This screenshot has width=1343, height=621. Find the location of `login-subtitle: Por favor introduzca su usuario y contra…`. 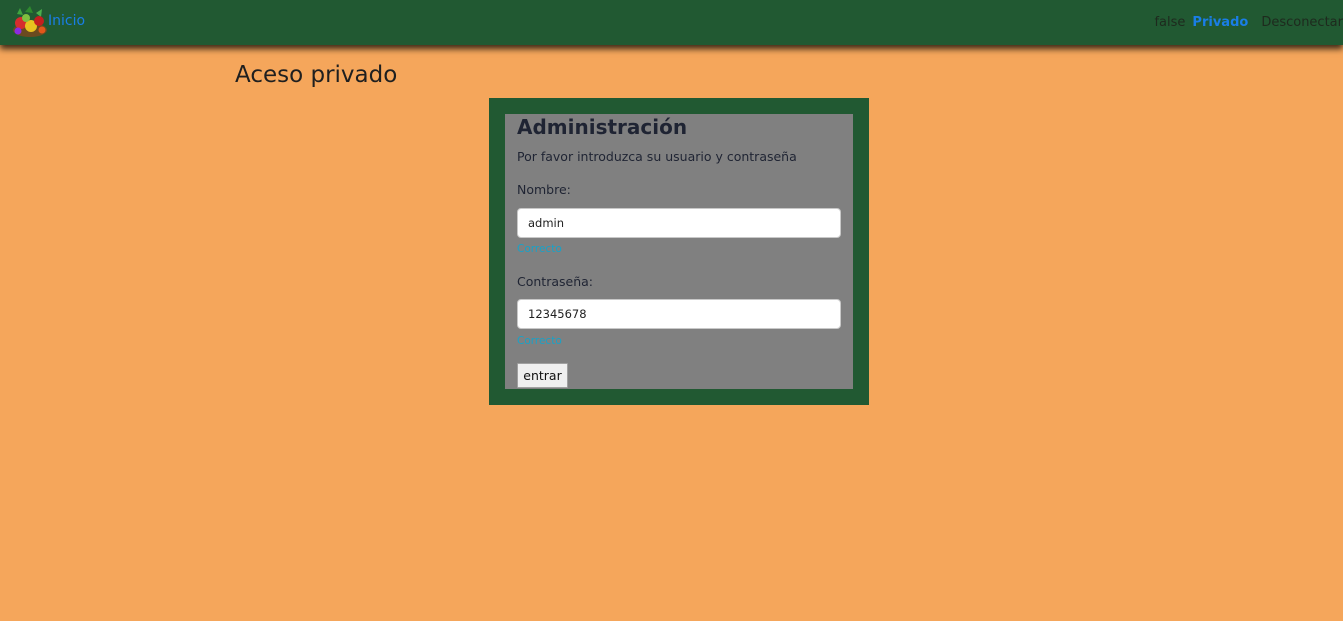

login-subtitle: Por favor introduzca su usuario y contra… is located at coordinates (657, 156).